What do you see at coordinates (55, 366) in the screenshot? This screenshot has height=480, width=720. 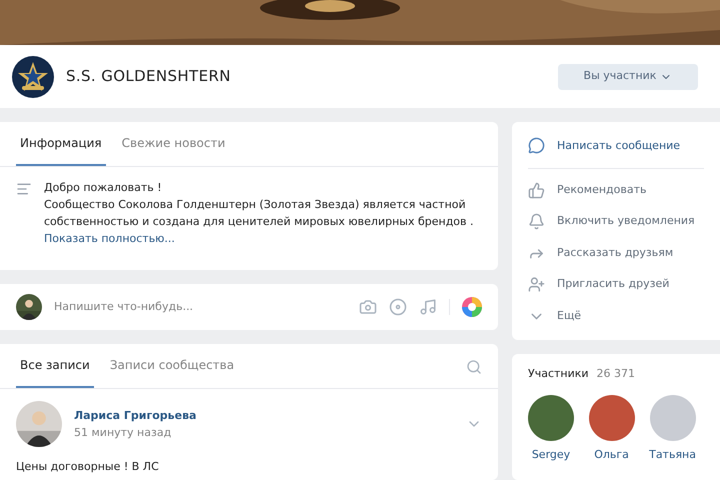 I see `tab: Все записи` at bounding box center [55, 366].